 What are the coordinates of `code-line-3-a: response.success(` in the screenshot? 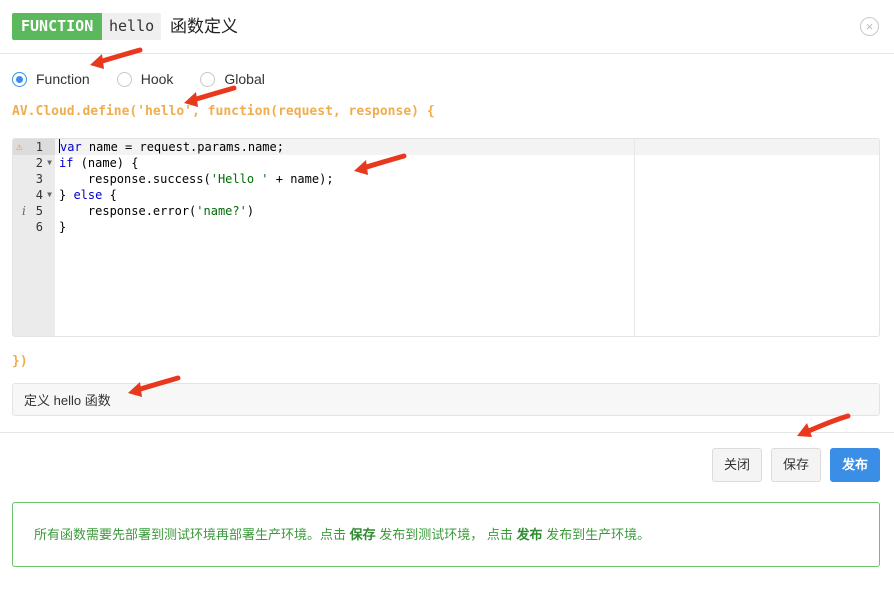 It's located at (135, 179).